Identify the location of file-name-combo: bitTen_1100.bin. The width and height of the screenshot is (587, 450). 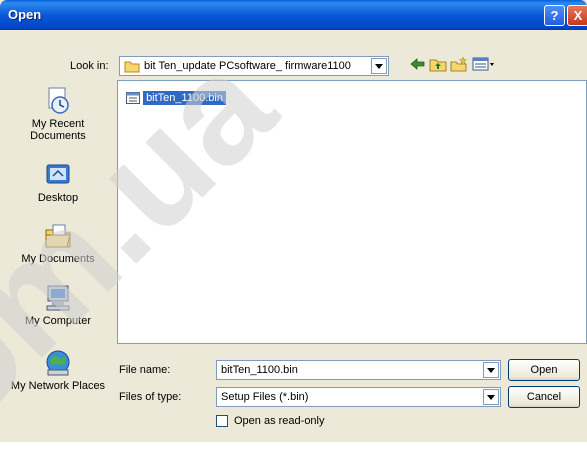
(358, 370).